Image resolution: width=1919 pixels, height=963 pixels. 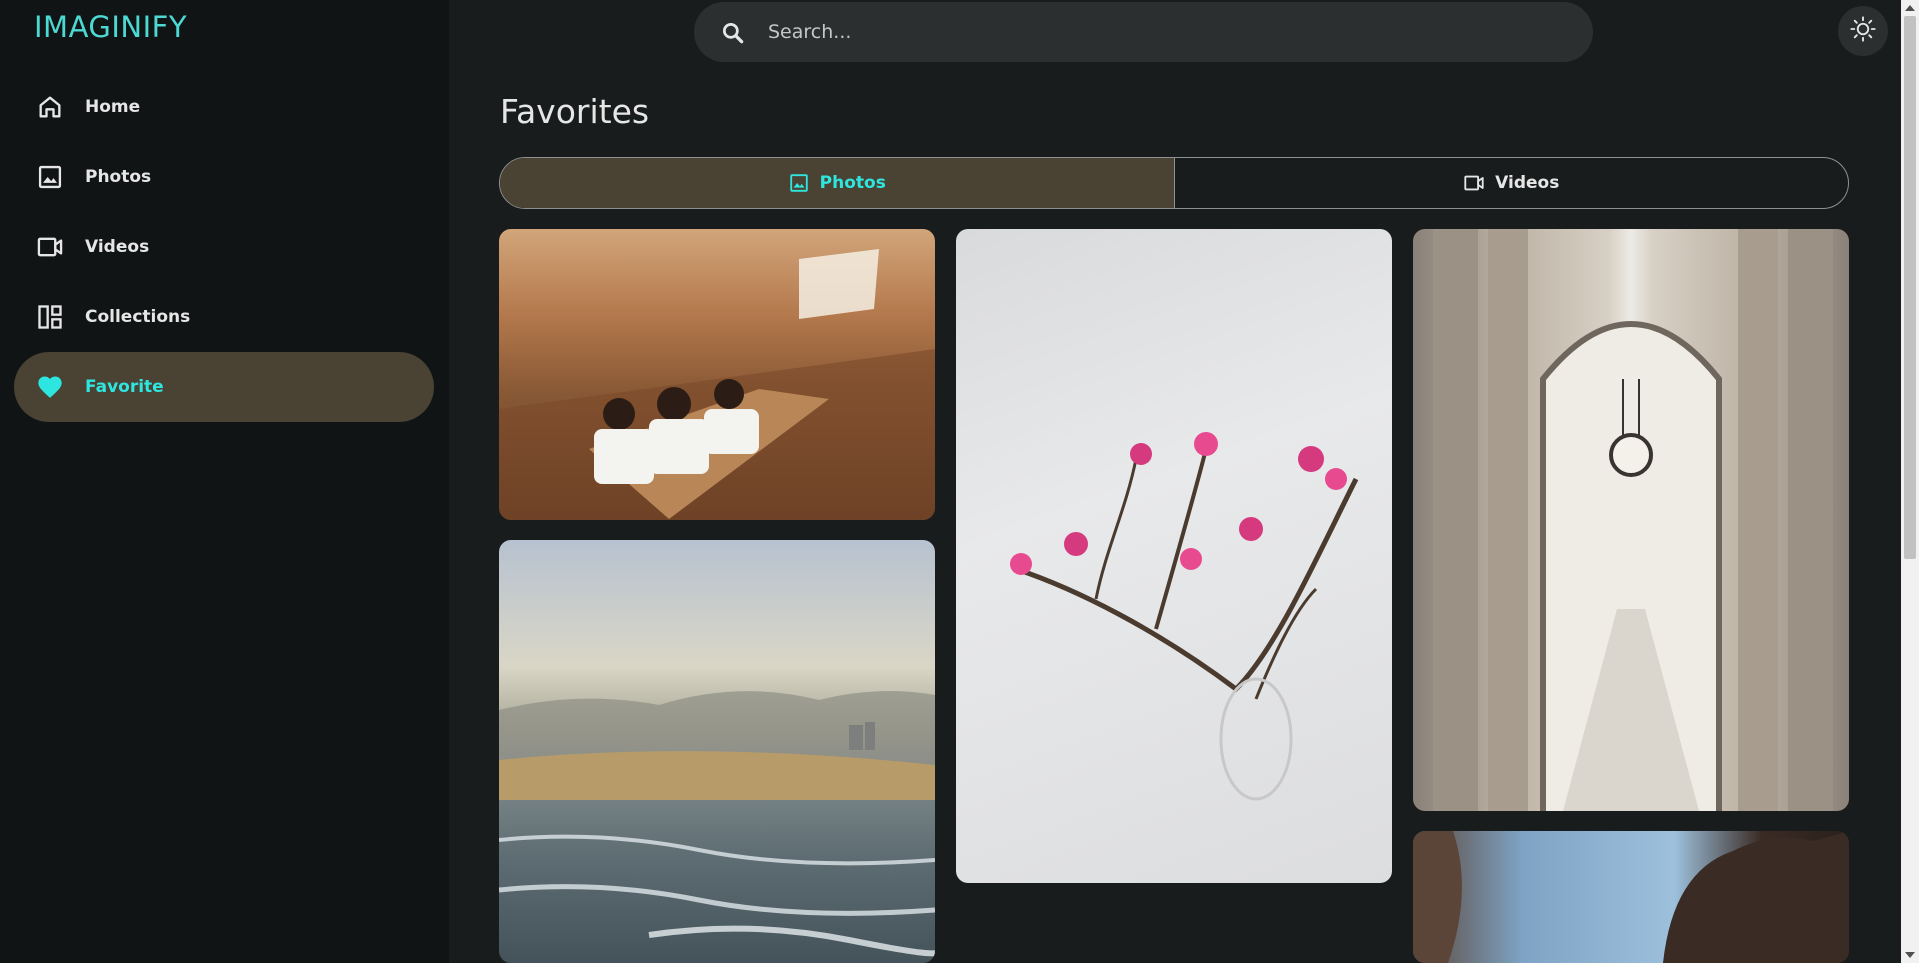 I want to click on photo-card-beach, so click(x=717, y=751).